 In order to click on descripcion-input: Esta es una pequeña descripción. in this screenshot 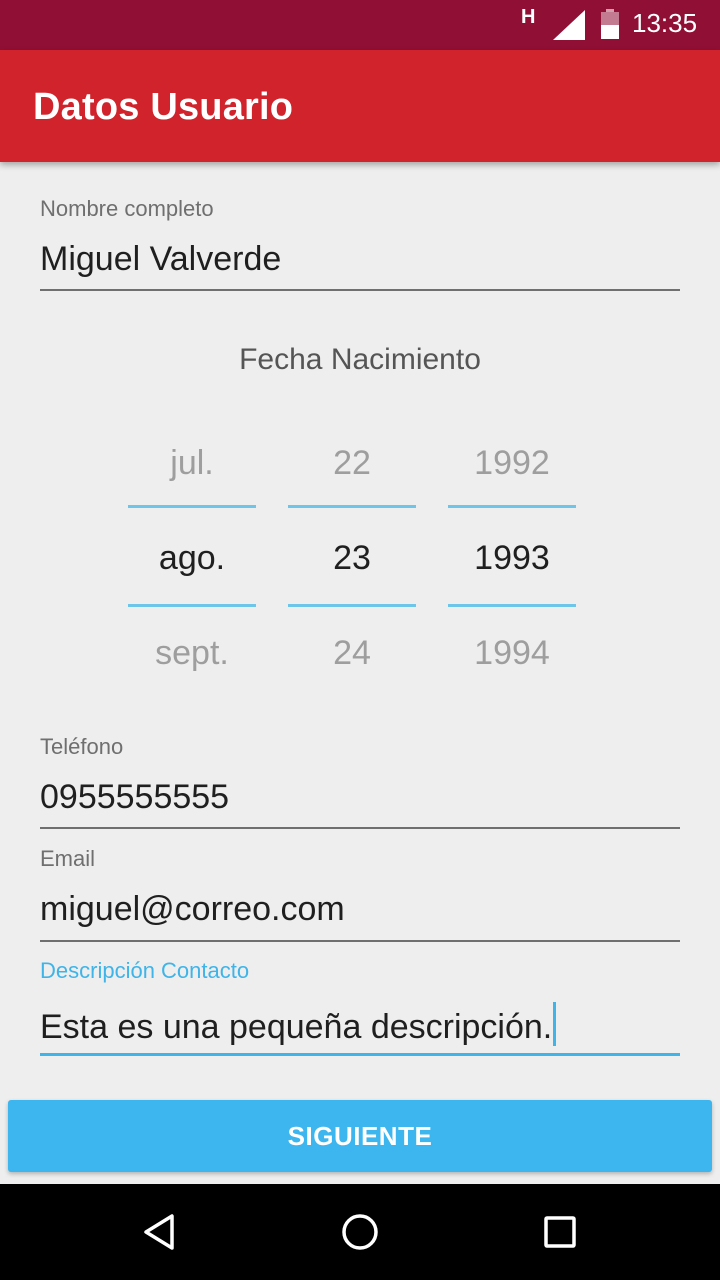, I will do `click(298, 1024)`.